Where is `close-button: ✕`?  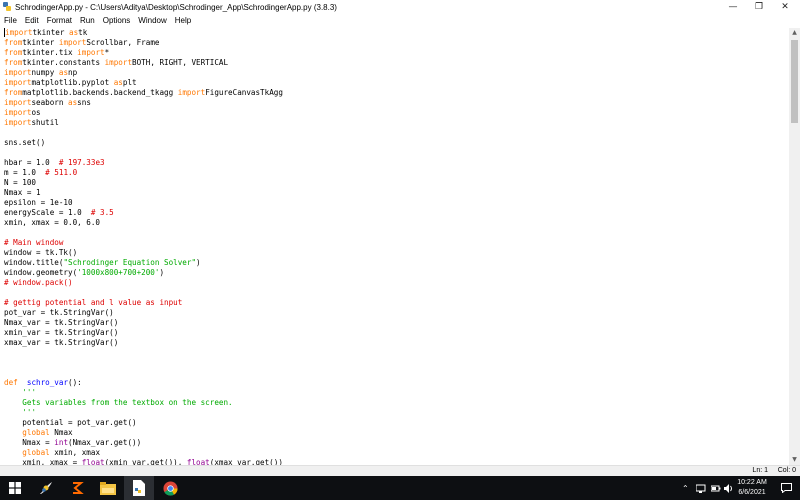
close-button: ✕ is located at coordinates (785, 7).